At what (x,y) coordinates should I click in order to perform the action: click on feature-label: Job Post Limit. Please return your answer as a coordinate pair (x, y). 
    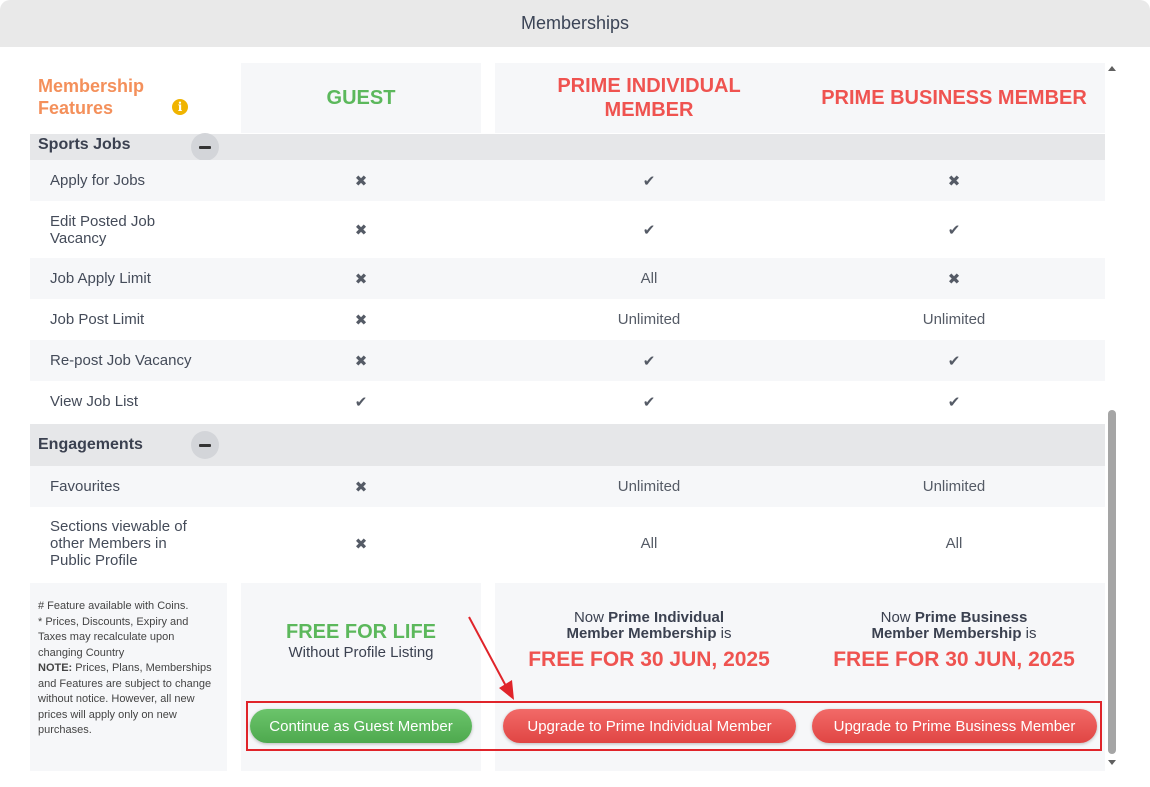
    Looking at the image, I should click on (97, 319).